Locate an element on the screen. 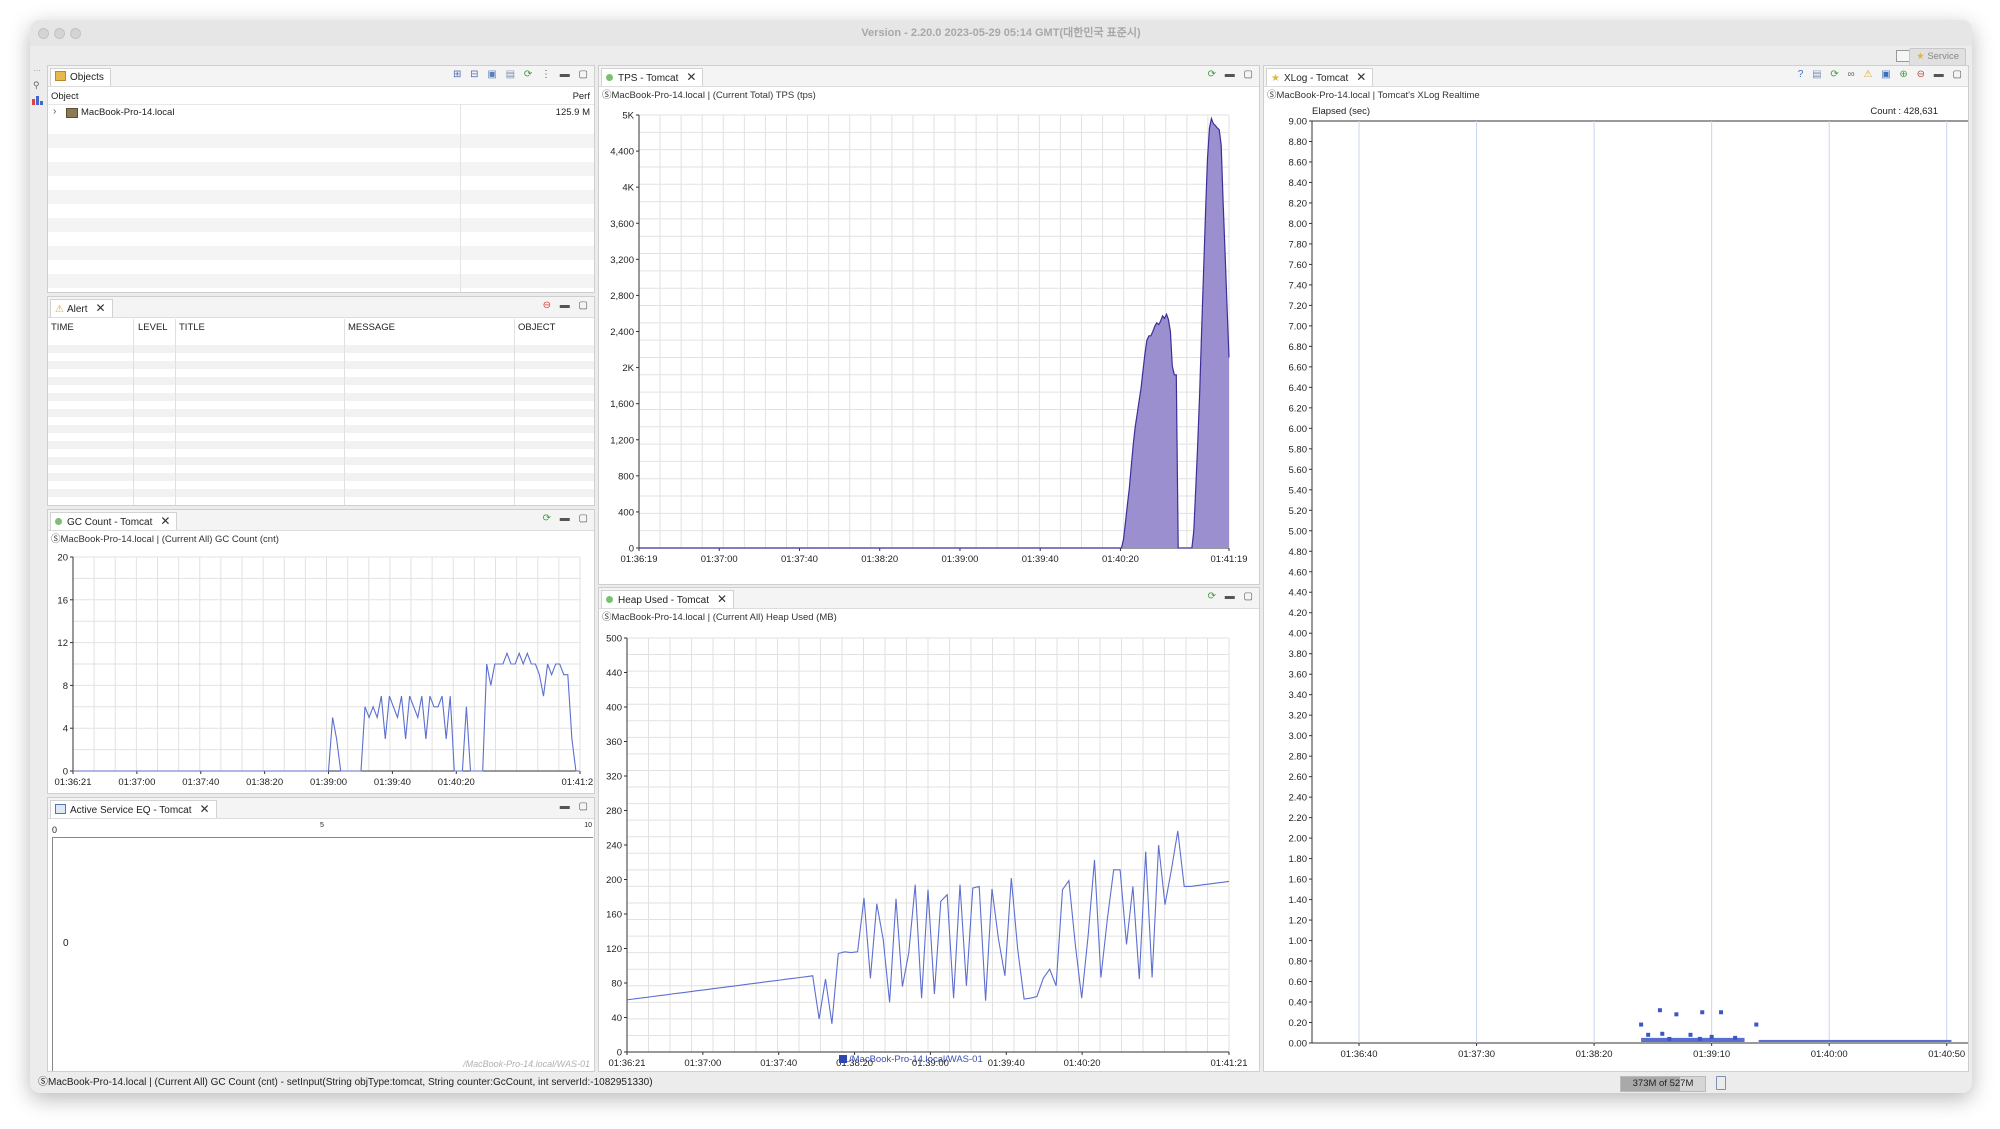 The width and height of the screenshot is (2000, 1129). xlog-toolbar: ? ▤ ⟳ ∞ ⚠ ▣ ⊕ ⊖ ▬ ▢ is located at coordinates (1877, 76).